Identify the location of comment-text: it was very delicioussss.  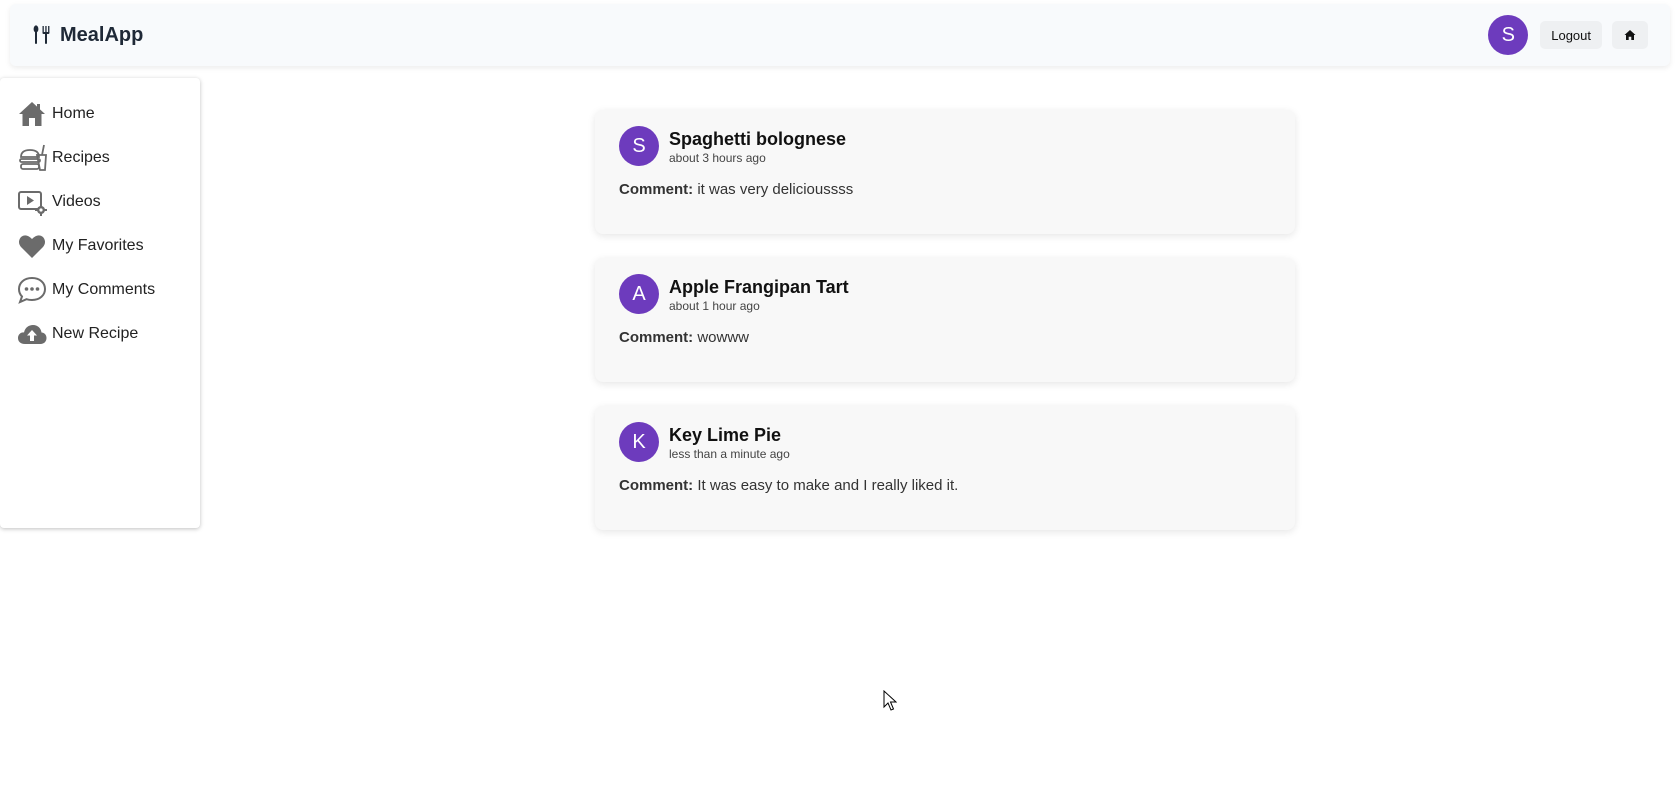
(775, 189).